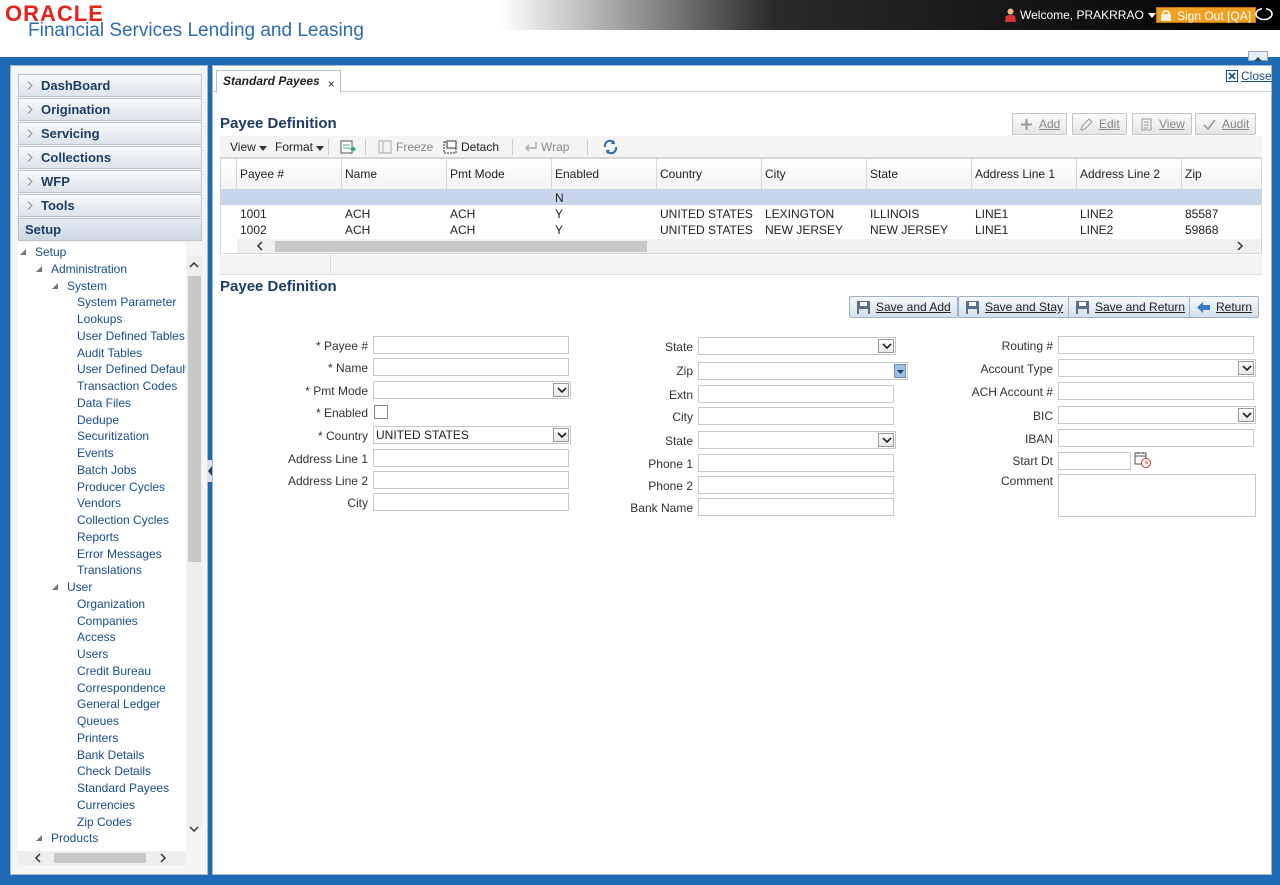 Image resolution: width=1280 pixels, height=885 pixels. I want to click on tree-item: Bank Details, so click(110, 755).